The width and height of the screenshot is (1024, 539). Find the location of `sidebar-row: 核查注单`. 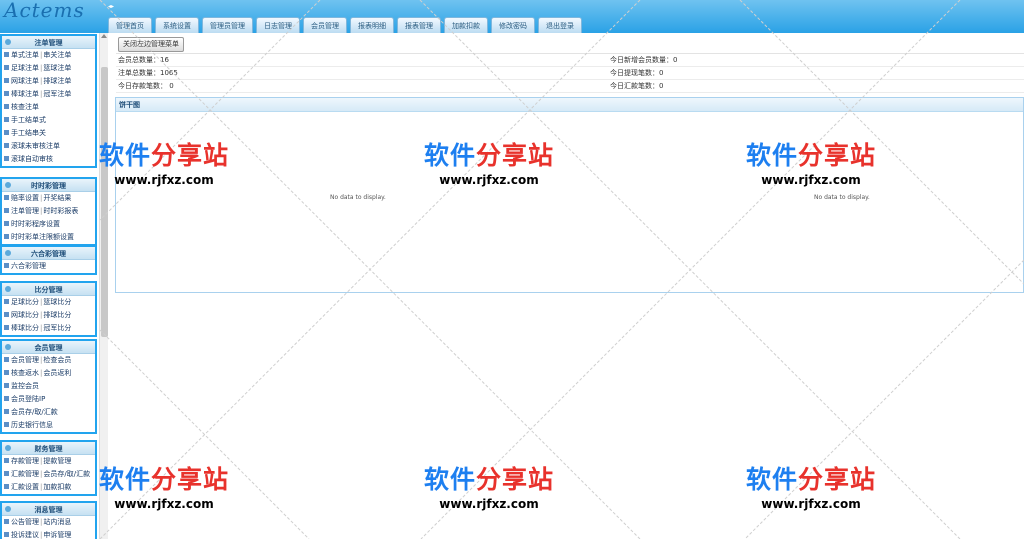

sidebar-row: 核查注单 is located at coordinates (48, 107).